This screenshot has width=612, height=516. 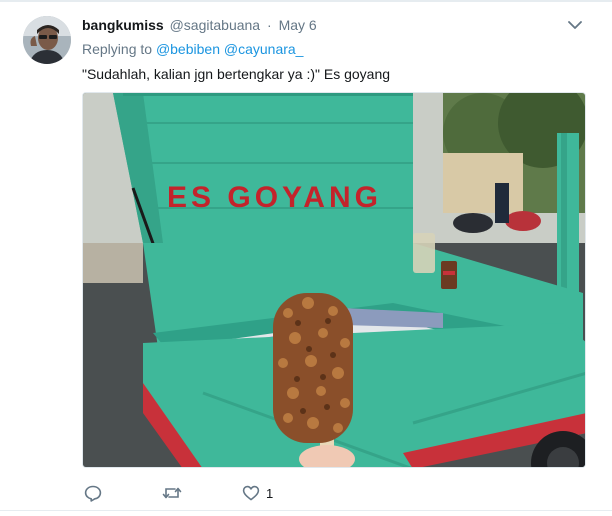 I want to click on like-count: 1, so click(x=270, y=493).